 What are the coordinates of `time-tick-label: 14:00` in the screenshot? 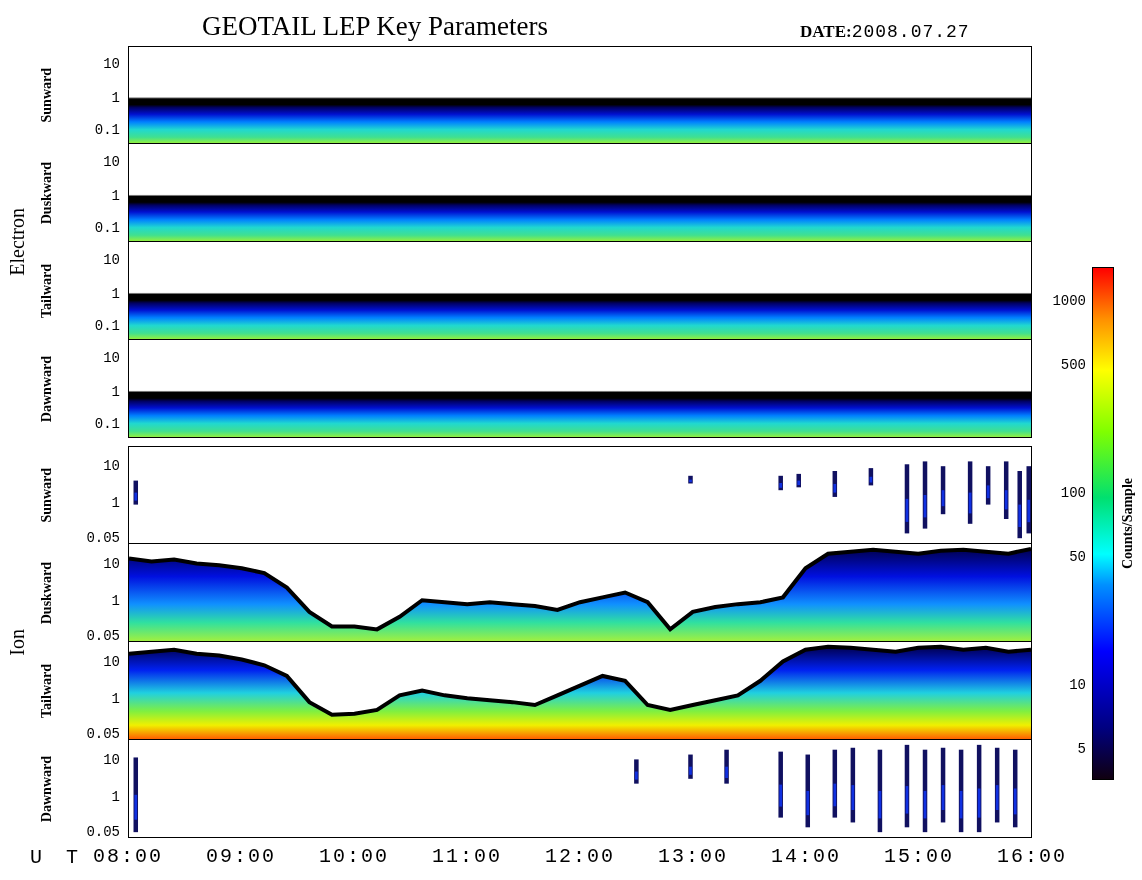 It's located at (806, 856).